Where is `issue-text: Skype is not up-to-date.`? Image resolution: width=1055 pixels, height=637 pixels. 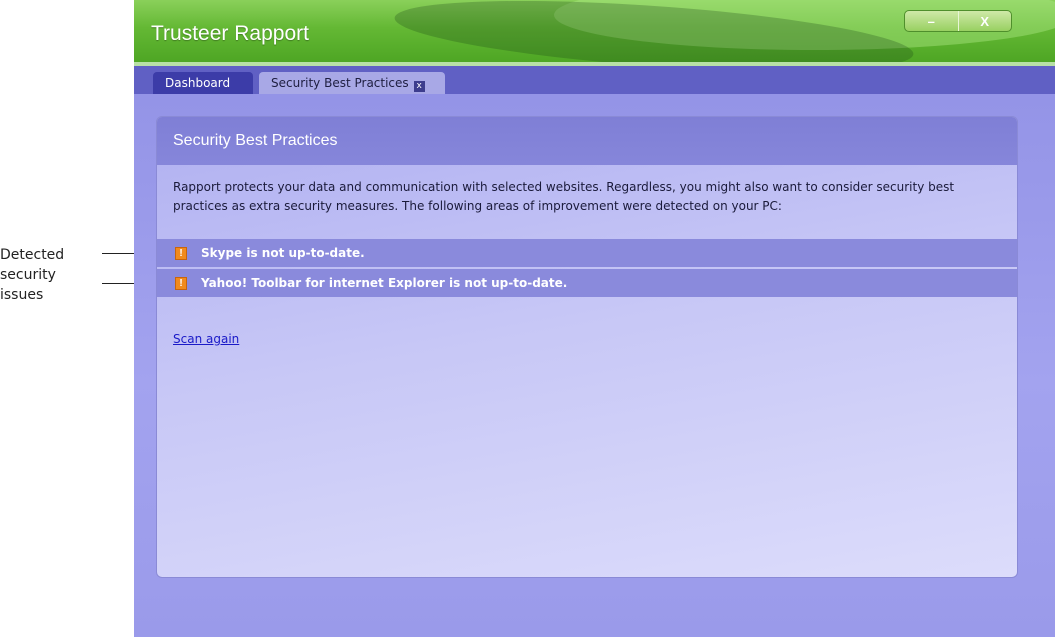
issue-text: Skype is not up-to-date. is located at coordinates (283, 253).